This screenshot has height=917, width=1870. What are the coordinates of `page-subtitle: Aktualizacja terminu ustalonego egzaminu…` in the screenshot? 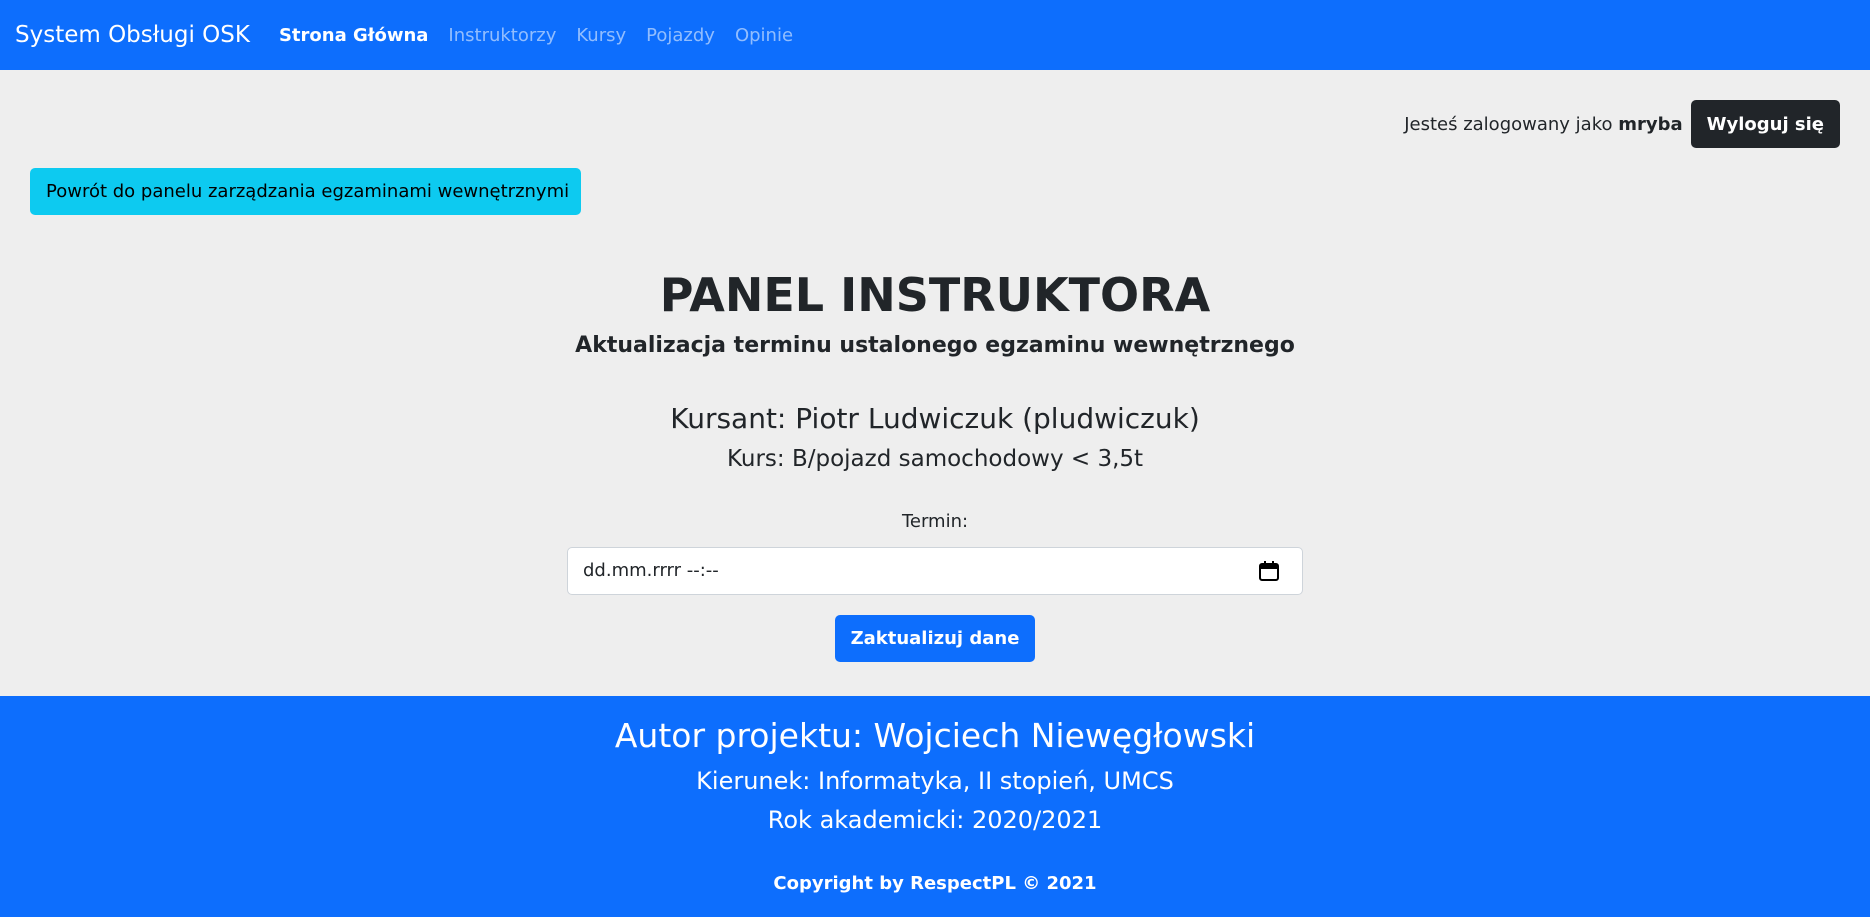 It's located at (935, 345).